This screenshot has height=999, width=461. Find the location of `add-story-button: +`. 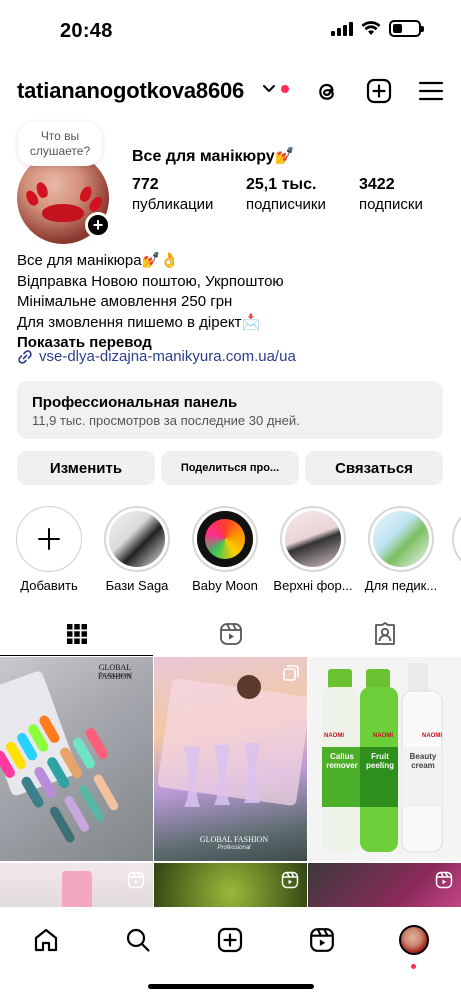

add-story-button: + is located at coordinates (98, 225).